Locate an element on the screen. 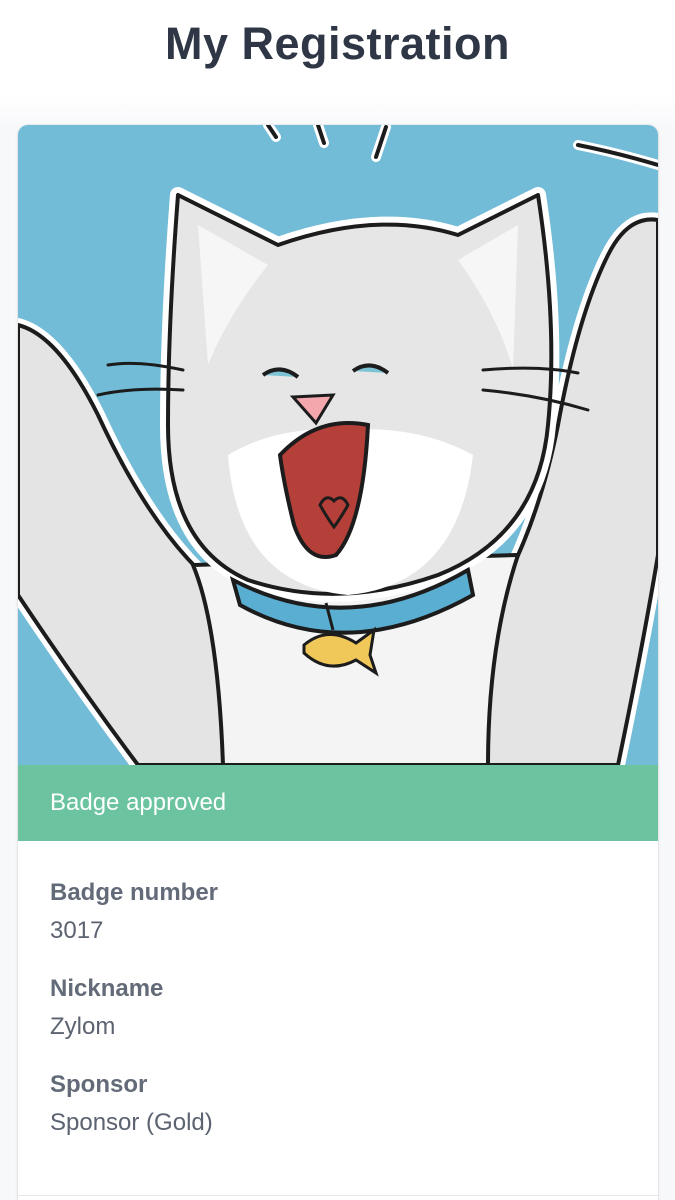 This screenshot has height=1200, width=675. field-value: Sponsor (Gold) is located at coordinates (131, 1122).